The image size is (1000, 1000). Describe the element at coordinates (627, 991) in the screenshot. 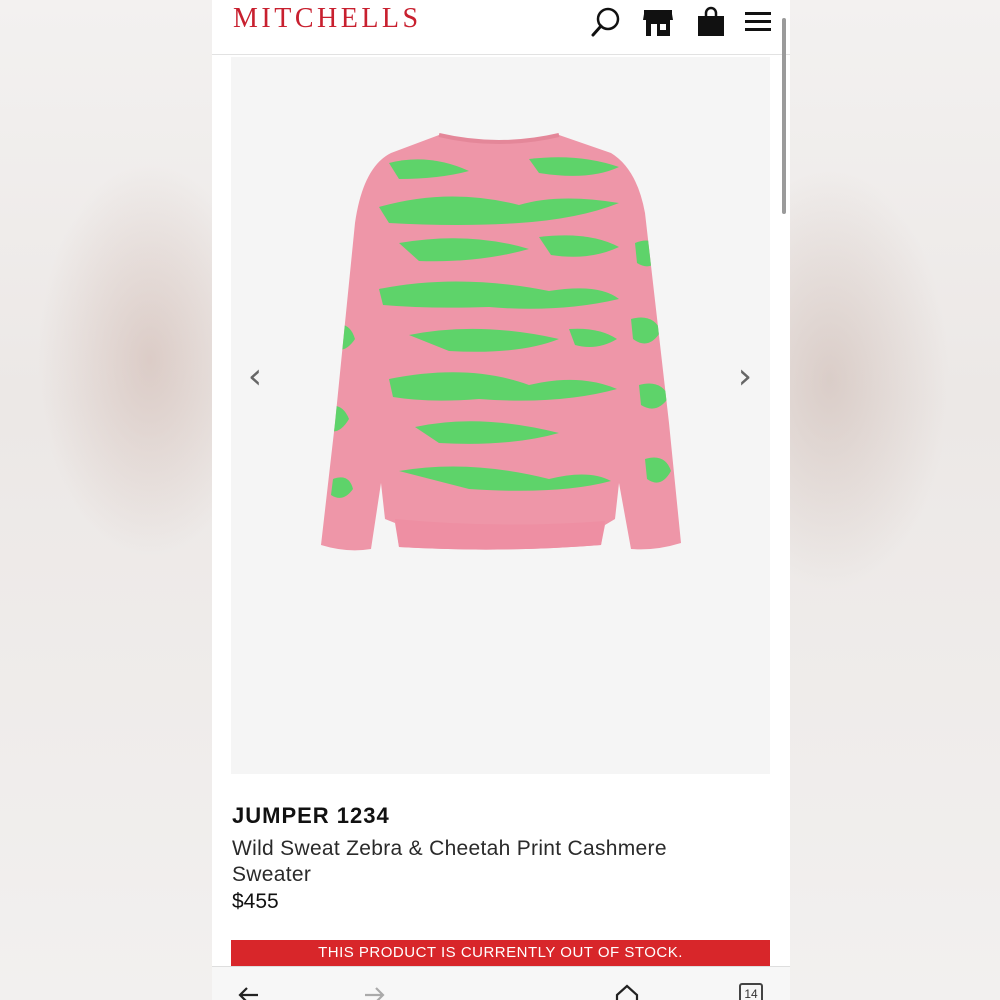

I see `home-icon` at that location.